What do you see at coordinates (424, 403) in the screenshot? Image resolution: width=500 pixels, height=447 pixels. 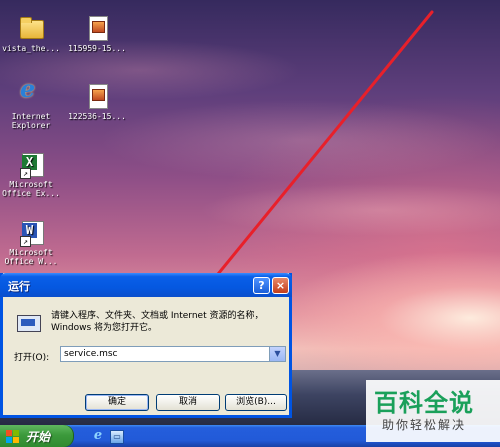 I see `watermark-brand: 百科全说` at bounding box center [424, 403].